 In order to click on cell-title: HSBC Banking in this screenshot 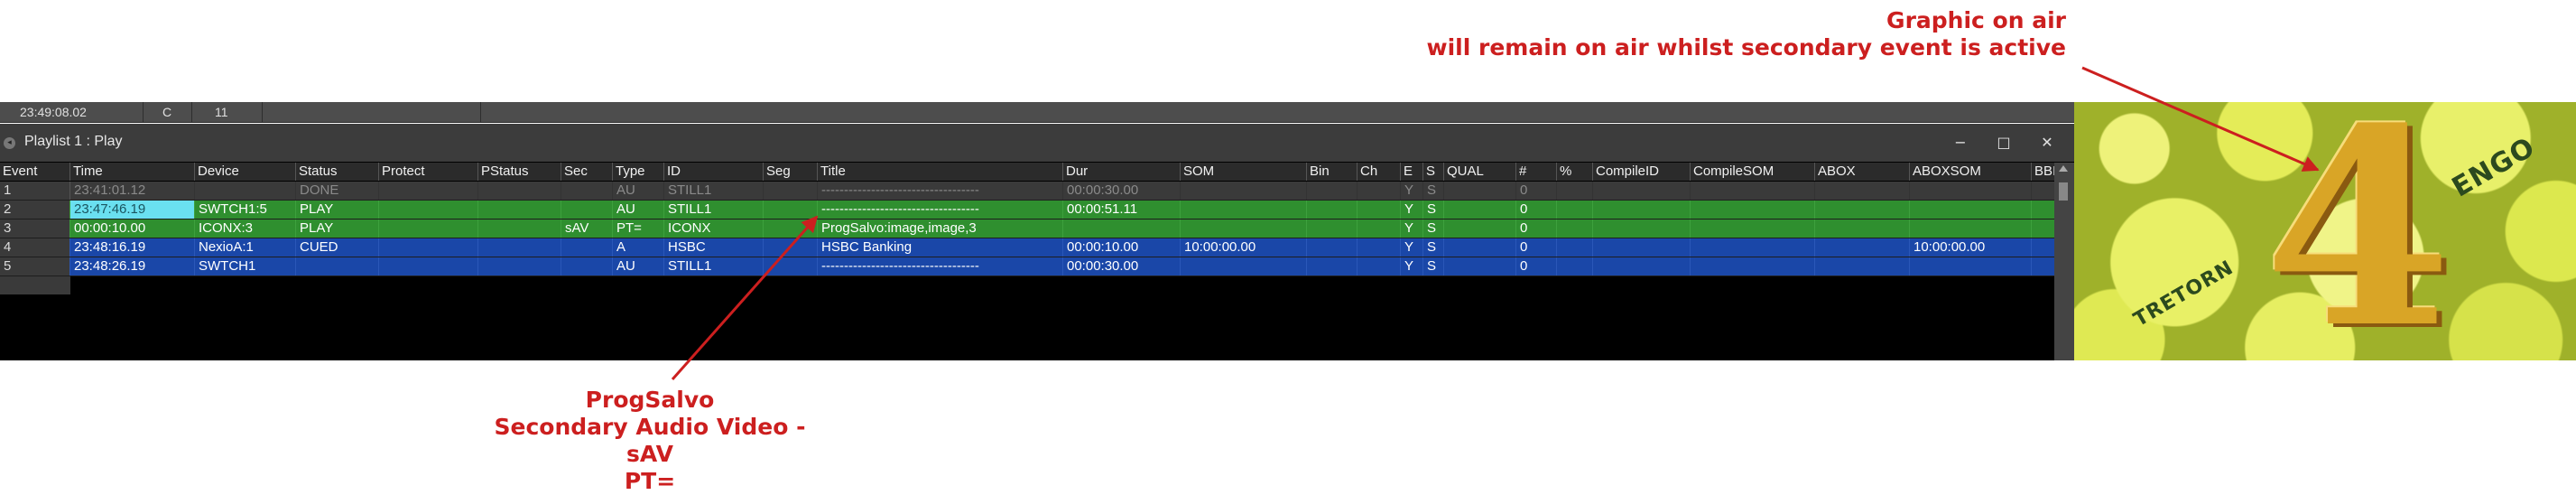, I will do `click(940, 247)`.